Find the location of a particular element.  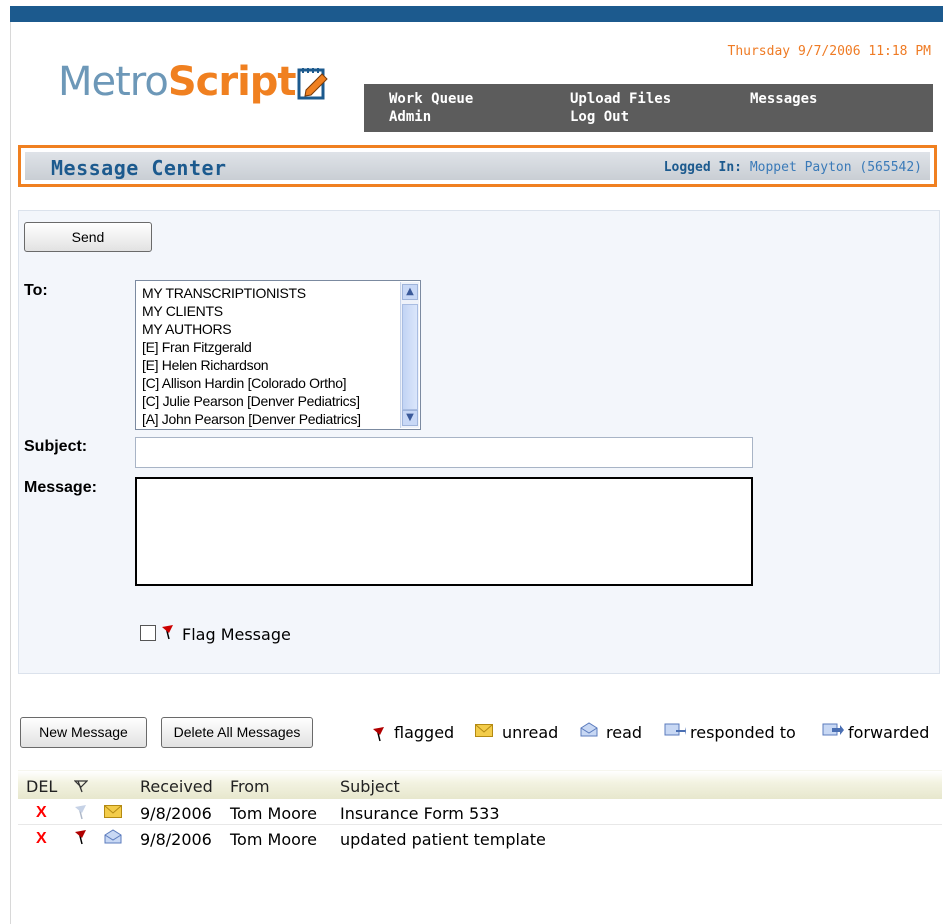

col-from: From is located at coordinates (250, 786).